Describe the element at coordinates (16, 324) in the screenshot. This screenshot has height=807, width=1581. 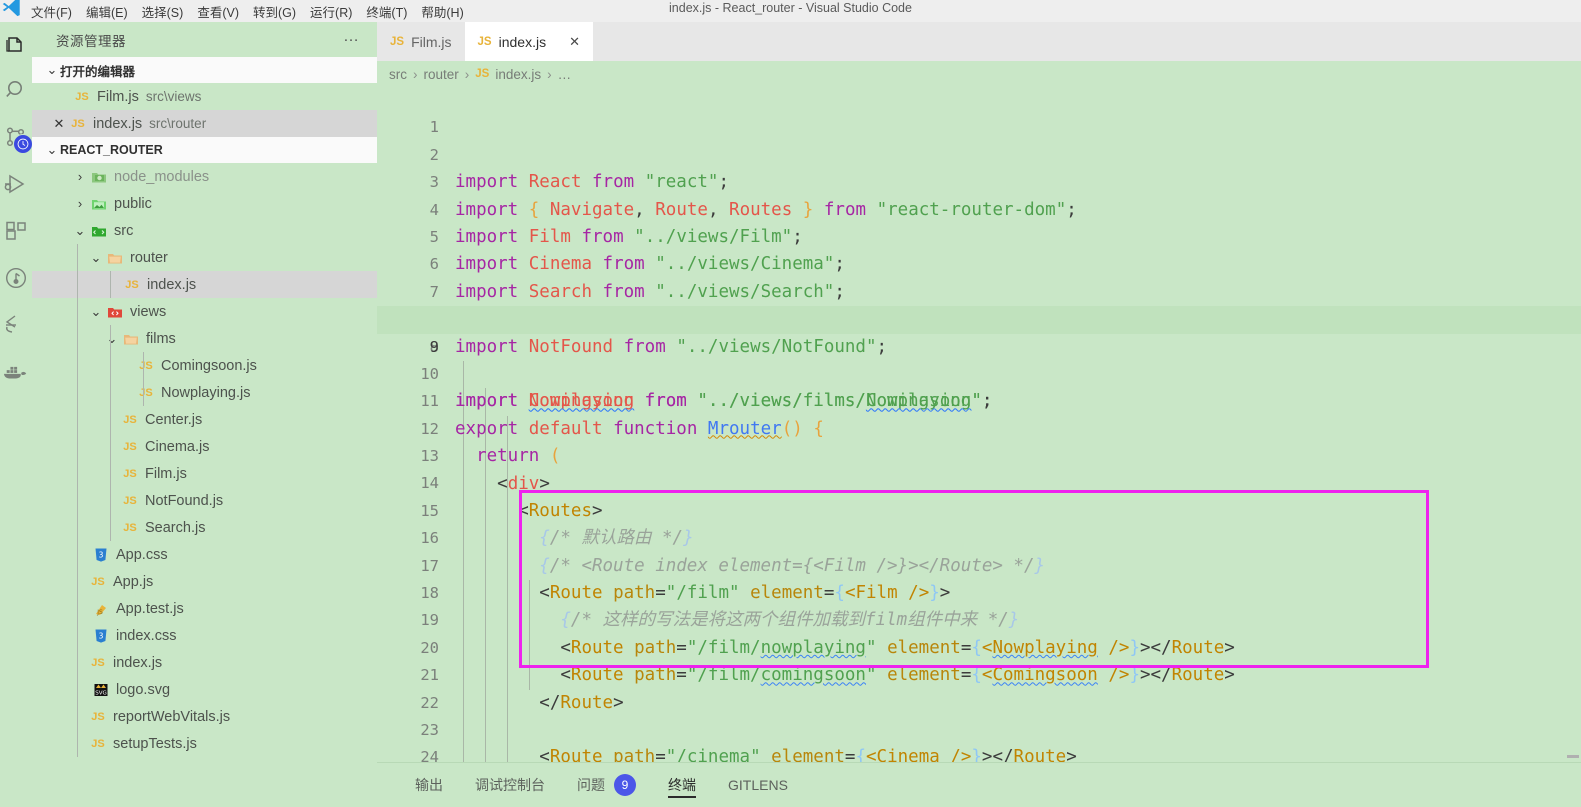
I see `todo-tree-icon` at that location.